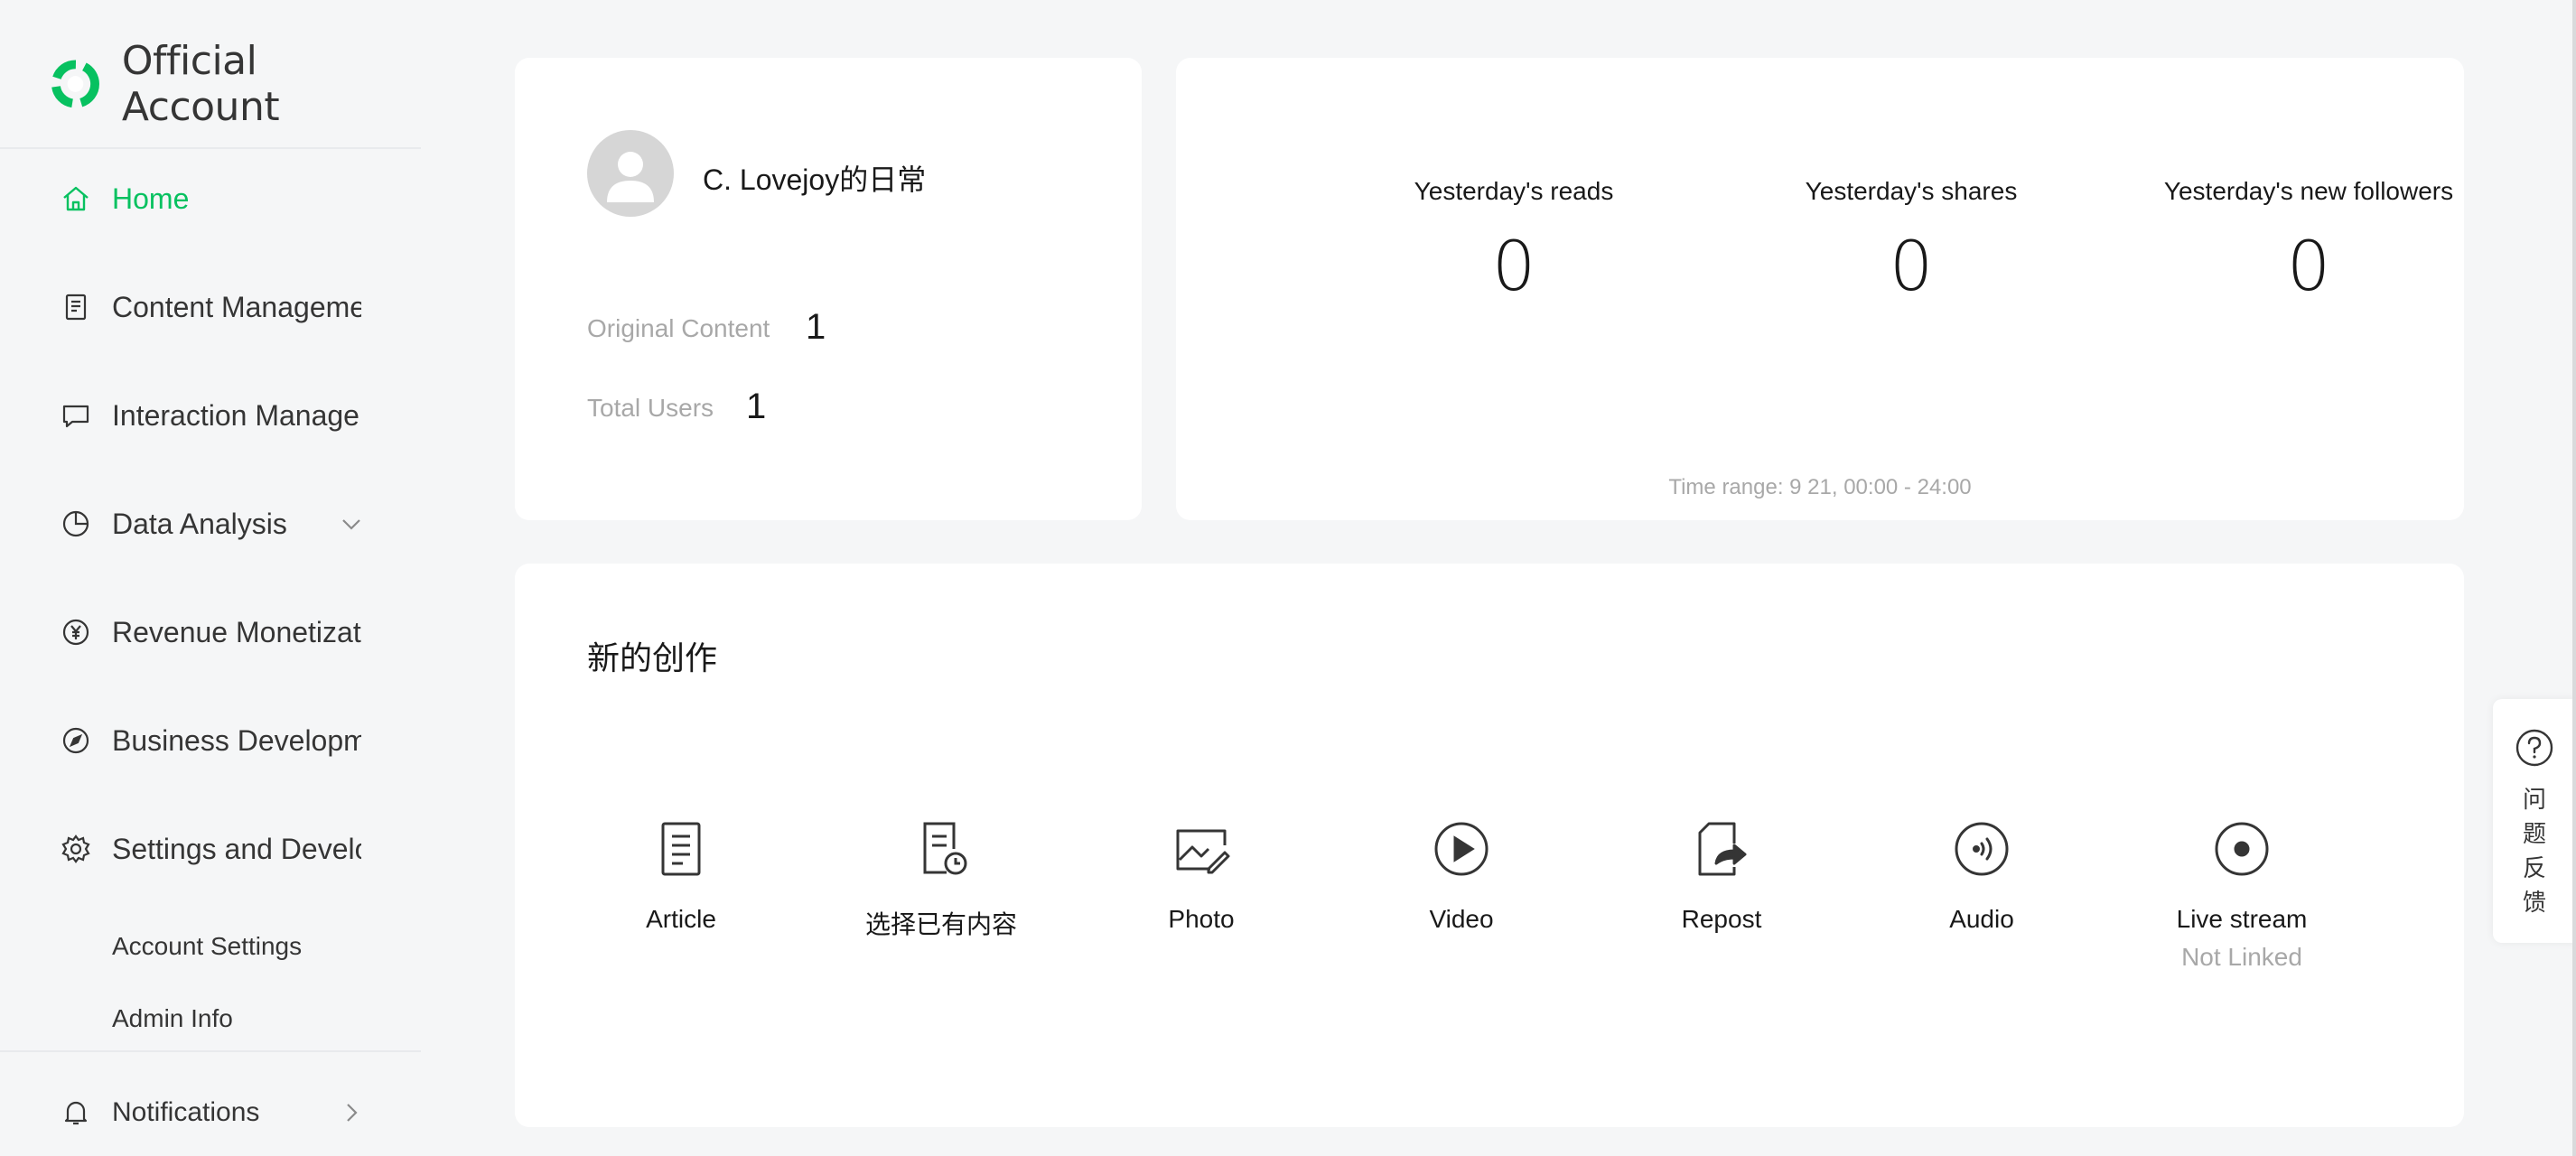 This screenshot has width=2576, height=1156. What do you see at coordinates (1201, 919) in the screenshot?
I see `tool-label: Photo` at bounding box center [1201, 919].